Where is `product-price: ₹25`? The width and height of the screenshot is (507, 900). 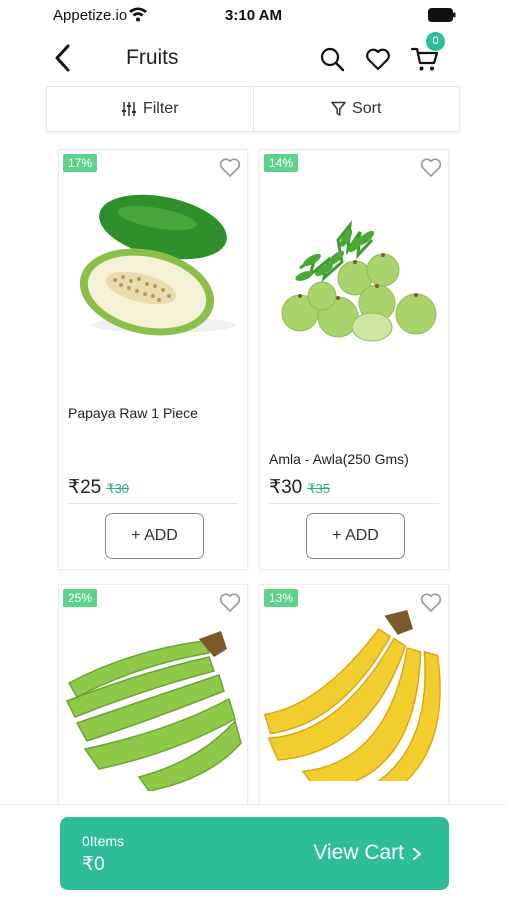
product-price: ₹25 is located at coordinates (85, 487).